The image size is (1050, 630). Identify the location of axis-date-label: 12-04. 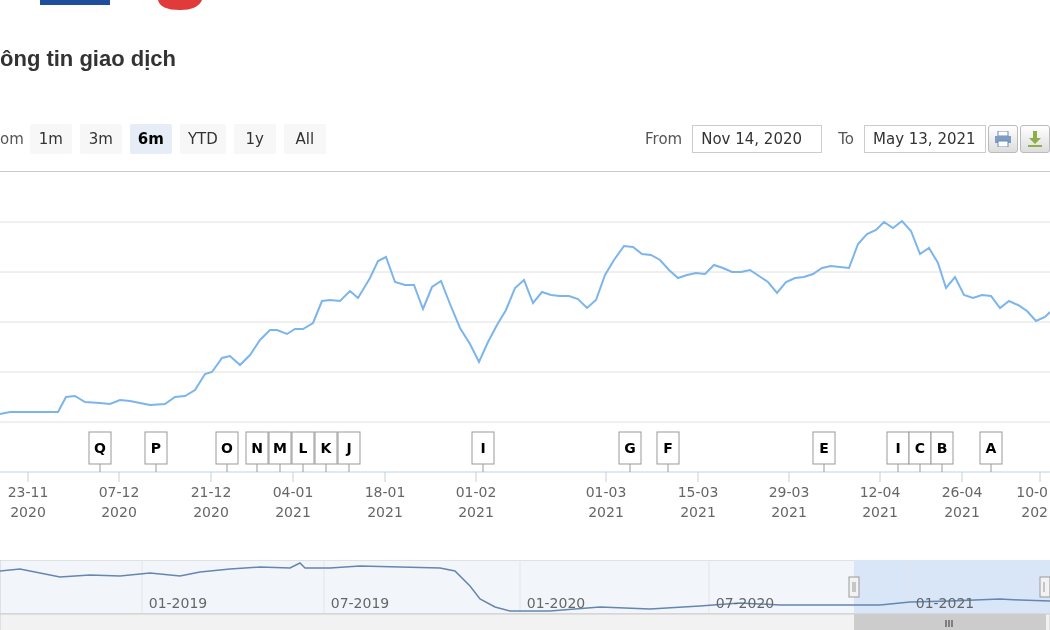
(880, 492).